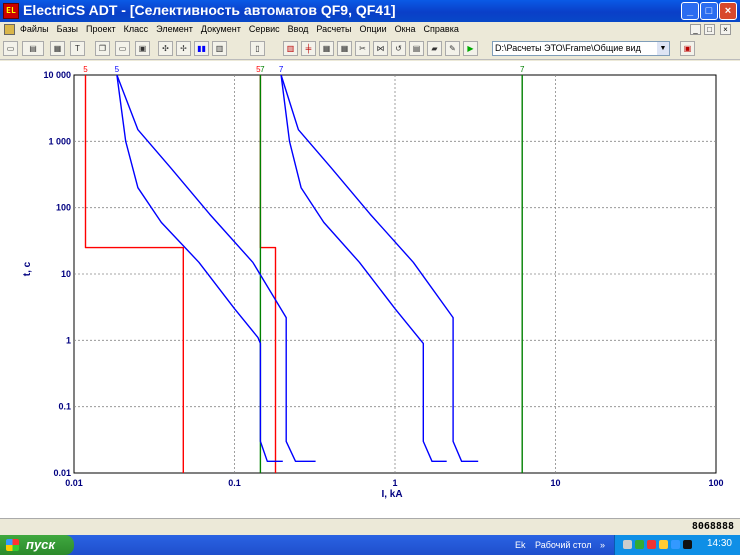  I want to click on folder-icon: ▭, so click(122, 48).